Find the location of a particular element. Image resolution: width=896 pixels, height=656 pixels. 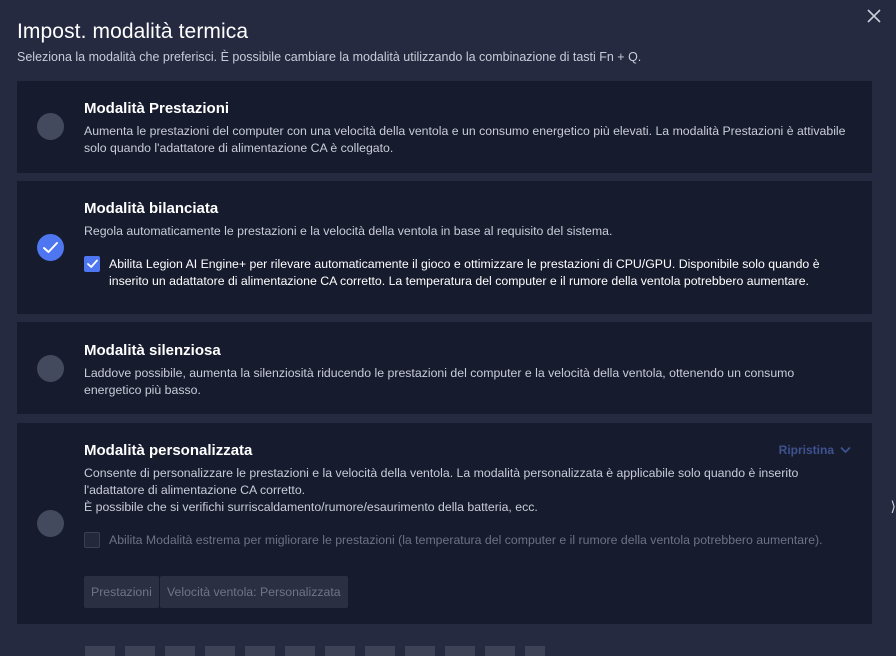

dialog-title: Impost. modalità termica is located at coordinates (133, 31).